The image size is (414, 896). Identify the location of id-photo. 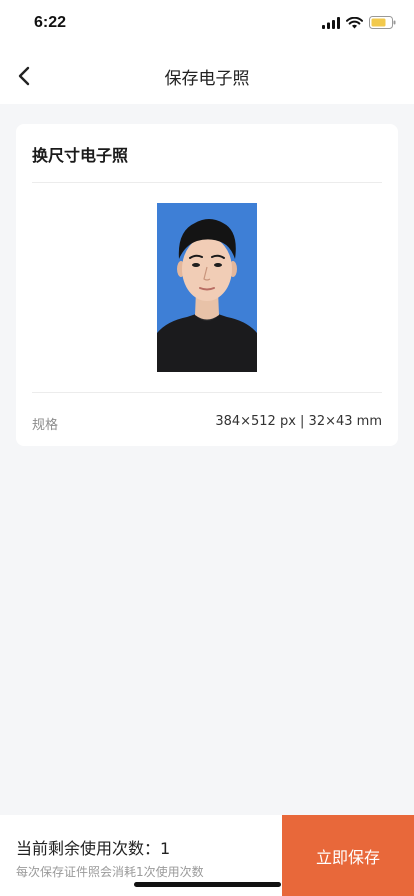
(207, 287).